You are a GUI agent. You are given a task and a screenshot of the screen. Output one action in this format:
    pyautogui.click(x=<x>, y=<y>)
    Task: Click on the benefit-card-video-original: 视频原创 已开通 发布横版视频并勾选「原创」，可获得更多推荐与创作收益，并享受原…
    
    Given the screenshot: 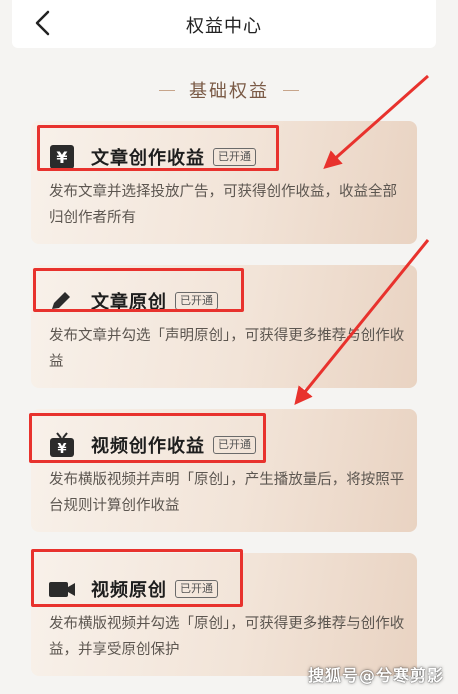 What is the action you would take?
    pyautogui.click(x=224, y=614)
    